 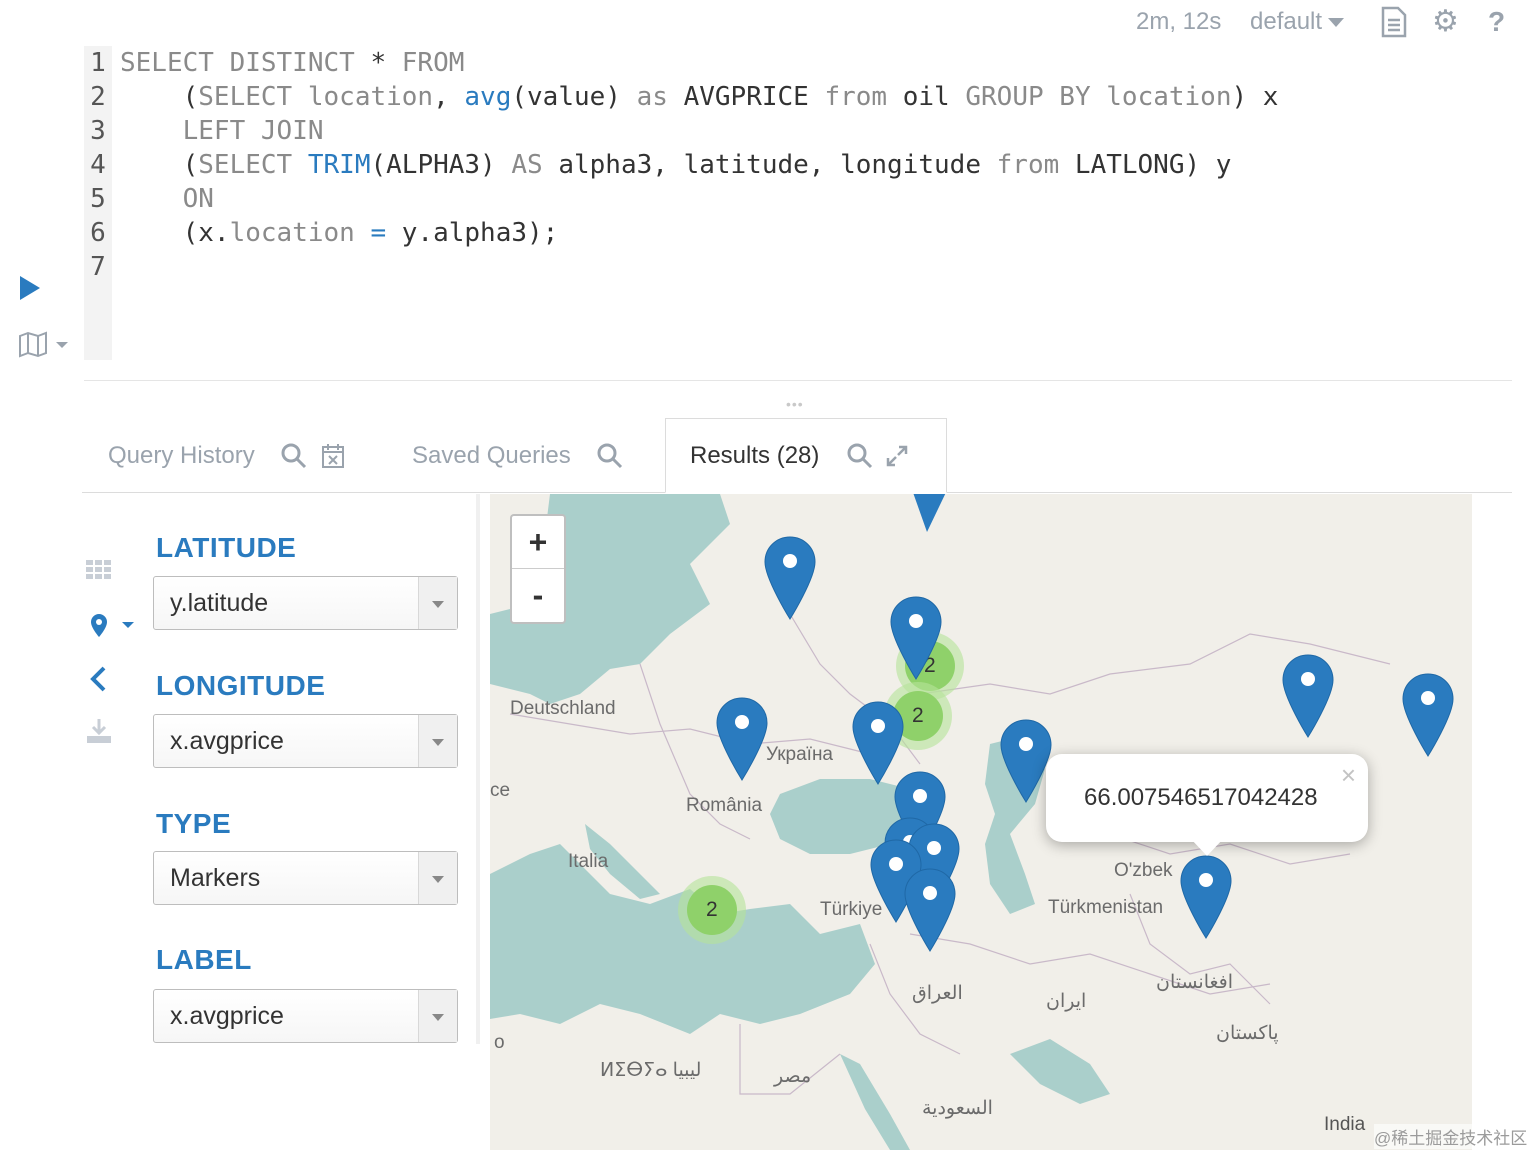 What do you see at coordinates (100, 679) in the screenshot?
I see `chevron-left-icon` at bounding box center [100, 679].